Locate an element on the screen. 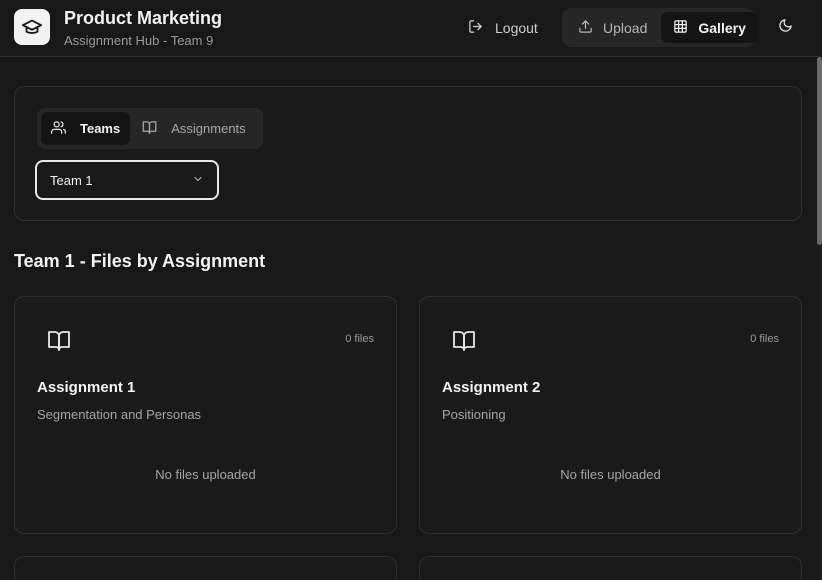 Image resolution: width=822 pixels, height=580 pixels. chevron-down-icon is located at coordinates (198, 180).